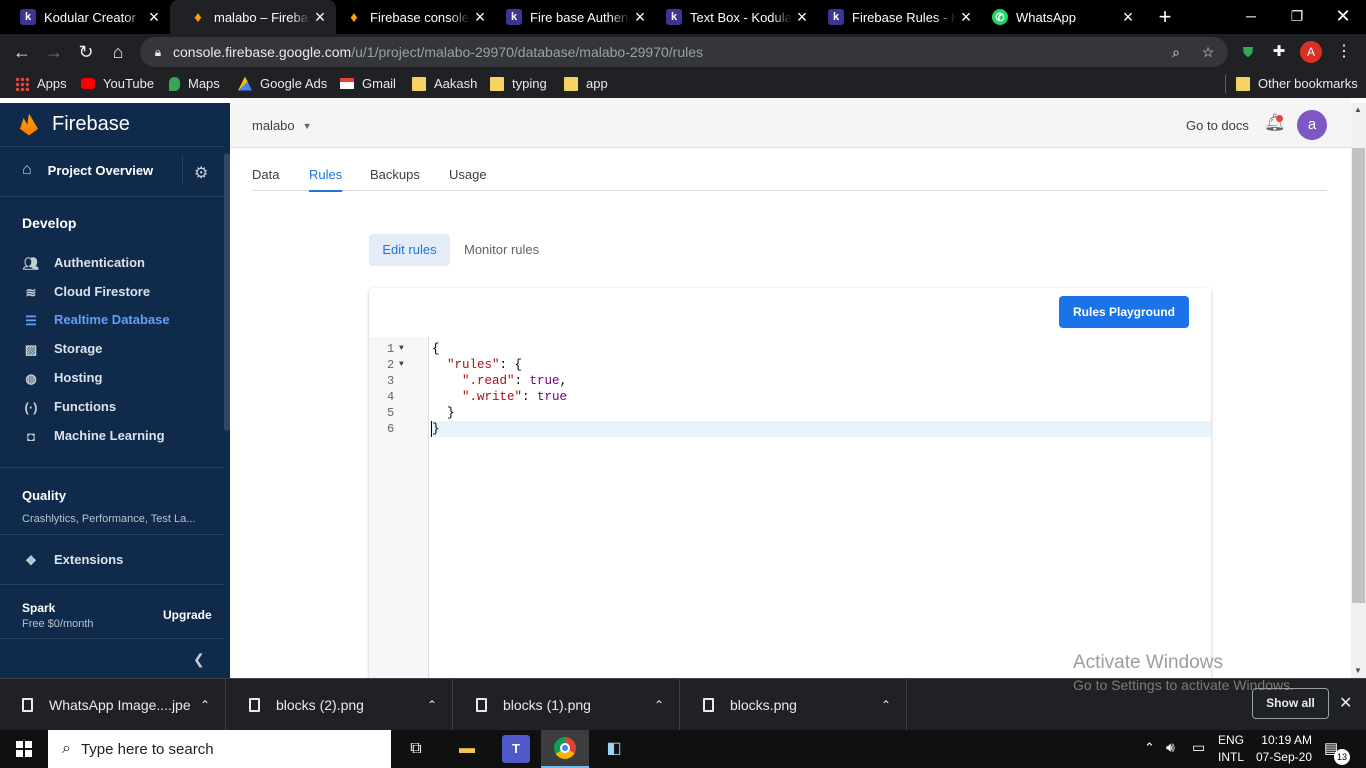 The height and width of the screenshot is (768, 1366). Describe the element at coordinates (1063, 17) in the screenshot. I see `browser-tab: ✆ WhatsApp ×` at that location.